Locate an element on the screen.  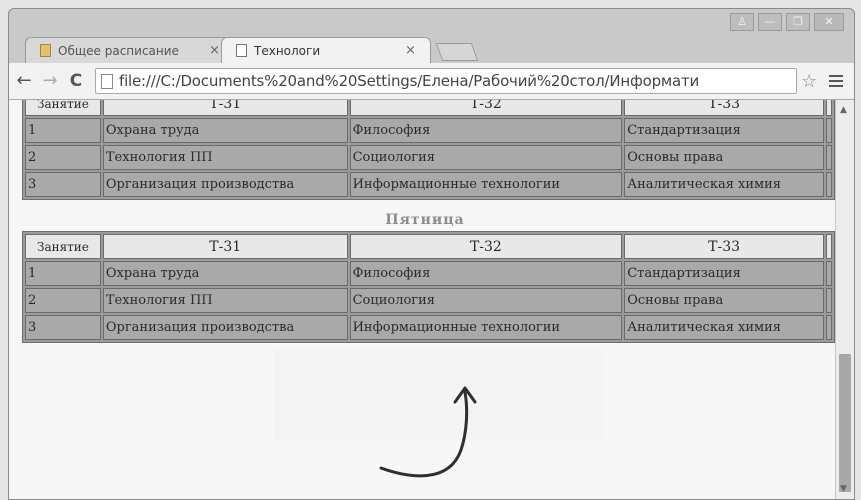
close-window-button: ✕ is located at coordinates (829, 22).